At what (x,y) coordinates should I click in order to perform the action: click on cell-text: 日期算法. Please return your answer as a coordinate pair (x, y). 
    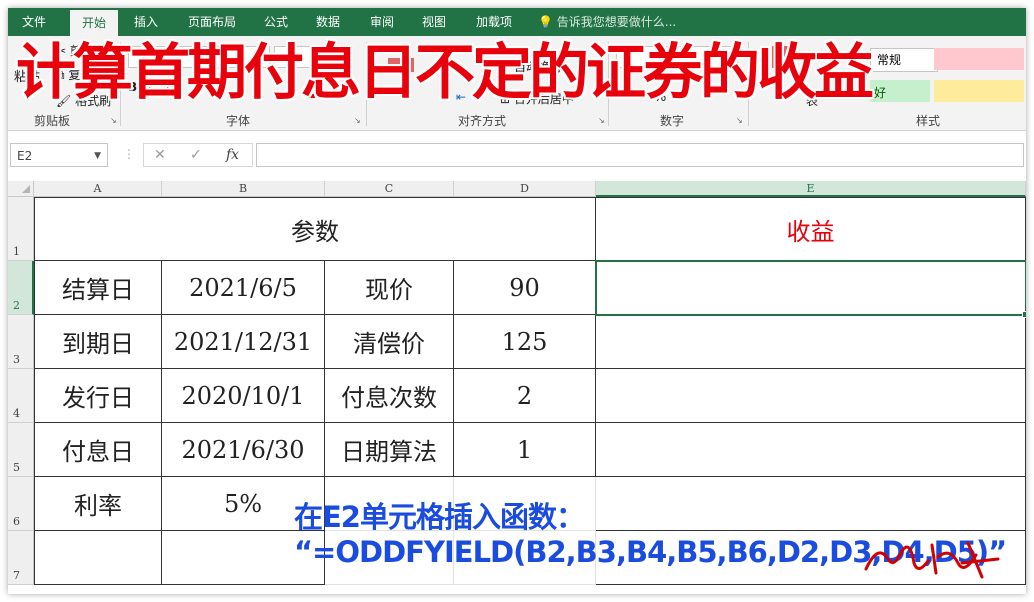
    Looking at the image, I should click on (389, 452).